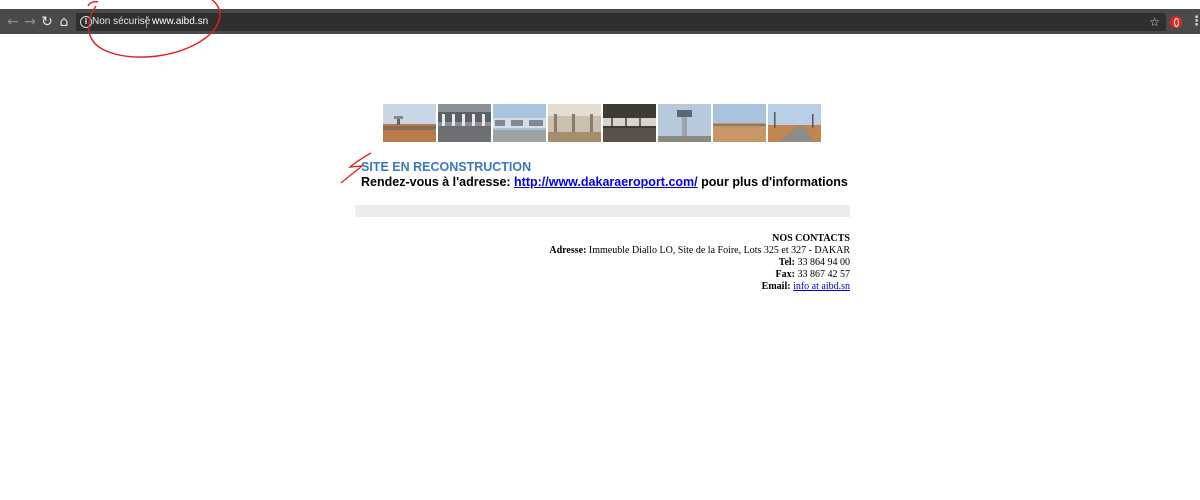 This screenshot has width=1200, height=500. Describe the element at coordinates (568, 250) in the screenshot. I see `address-label: Adresse:` at that location.